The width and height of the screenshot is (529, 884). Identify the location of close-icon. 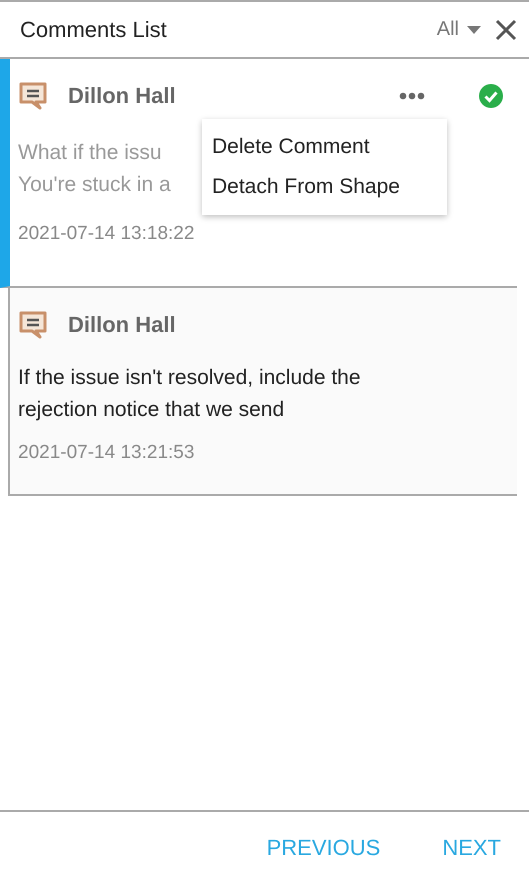
(506, 29).